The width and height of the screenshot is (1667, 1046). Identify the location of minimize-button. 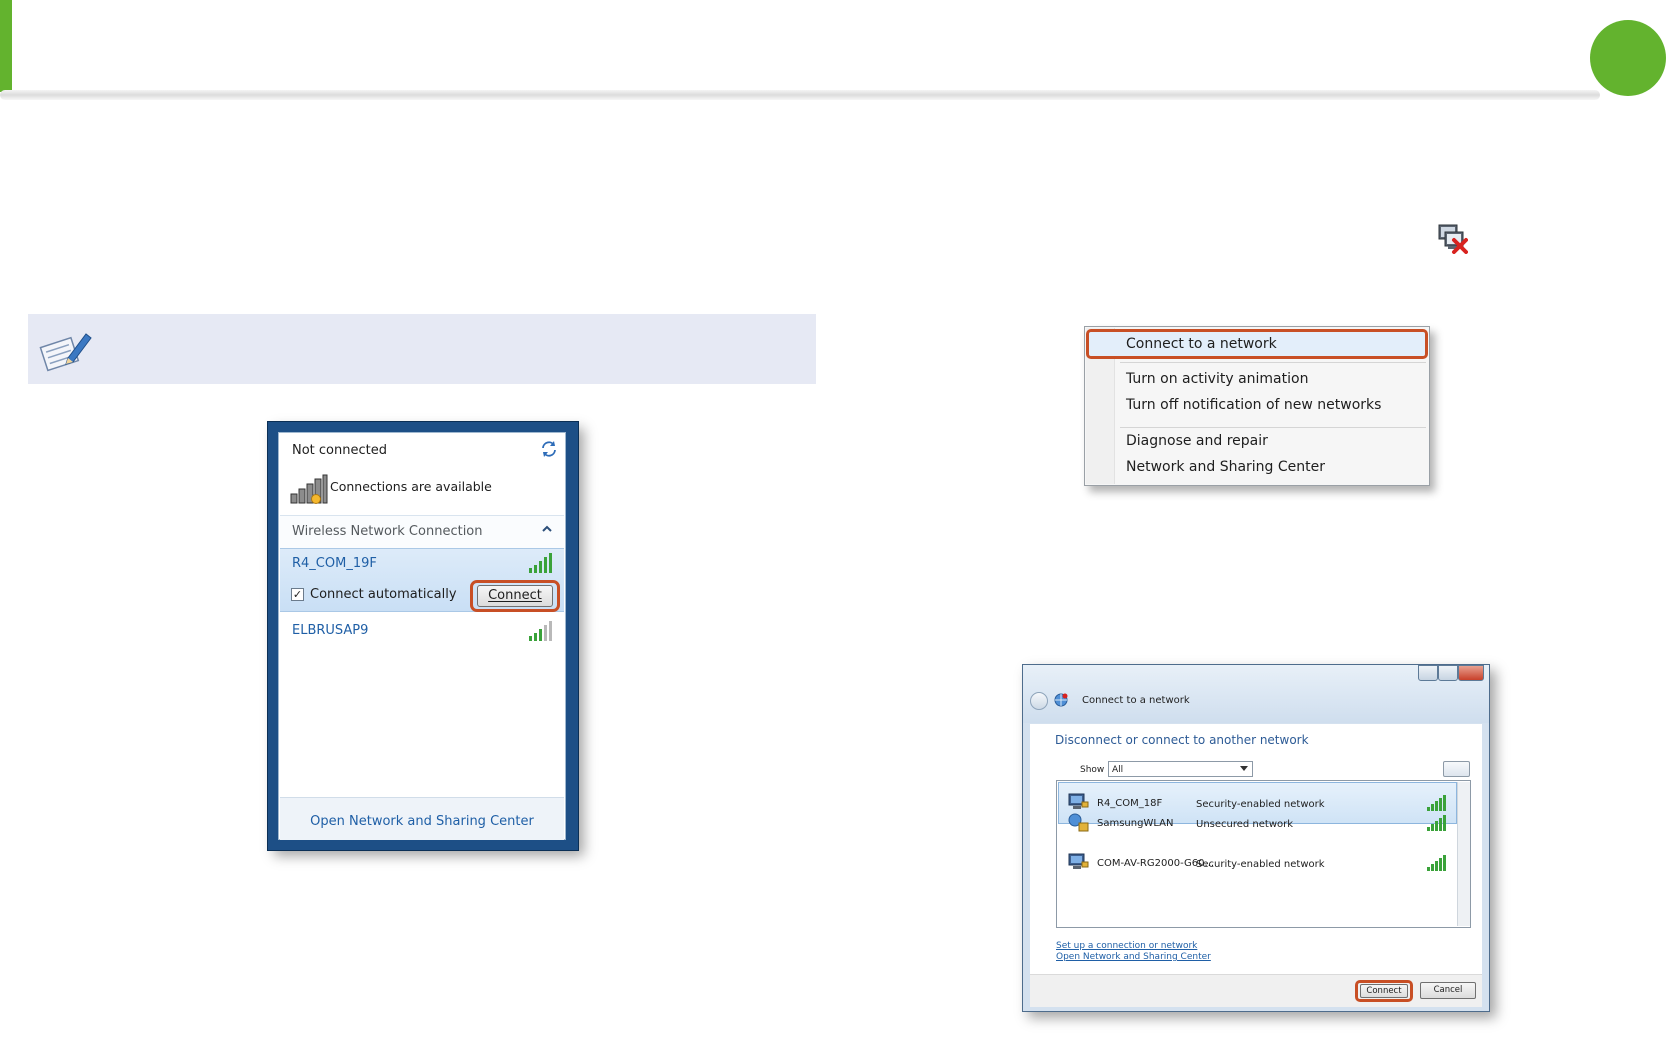
(1428, 673).